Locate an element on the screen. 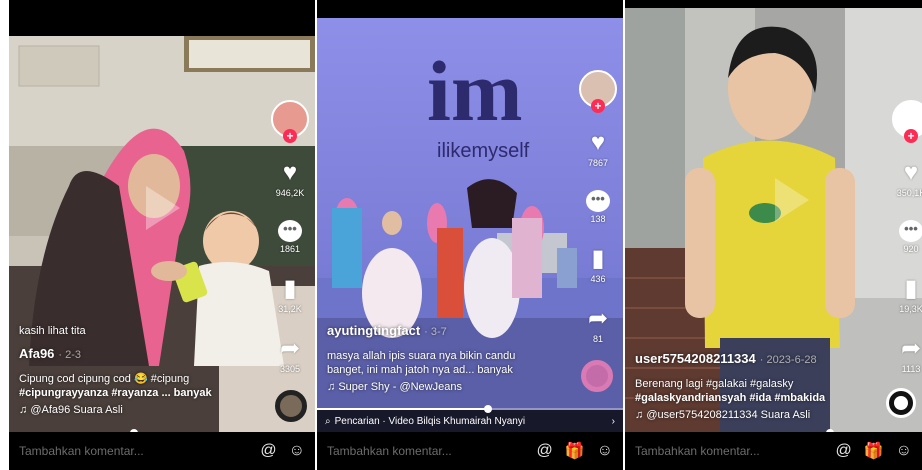  progress-fill is located at coordinates (403, 409).